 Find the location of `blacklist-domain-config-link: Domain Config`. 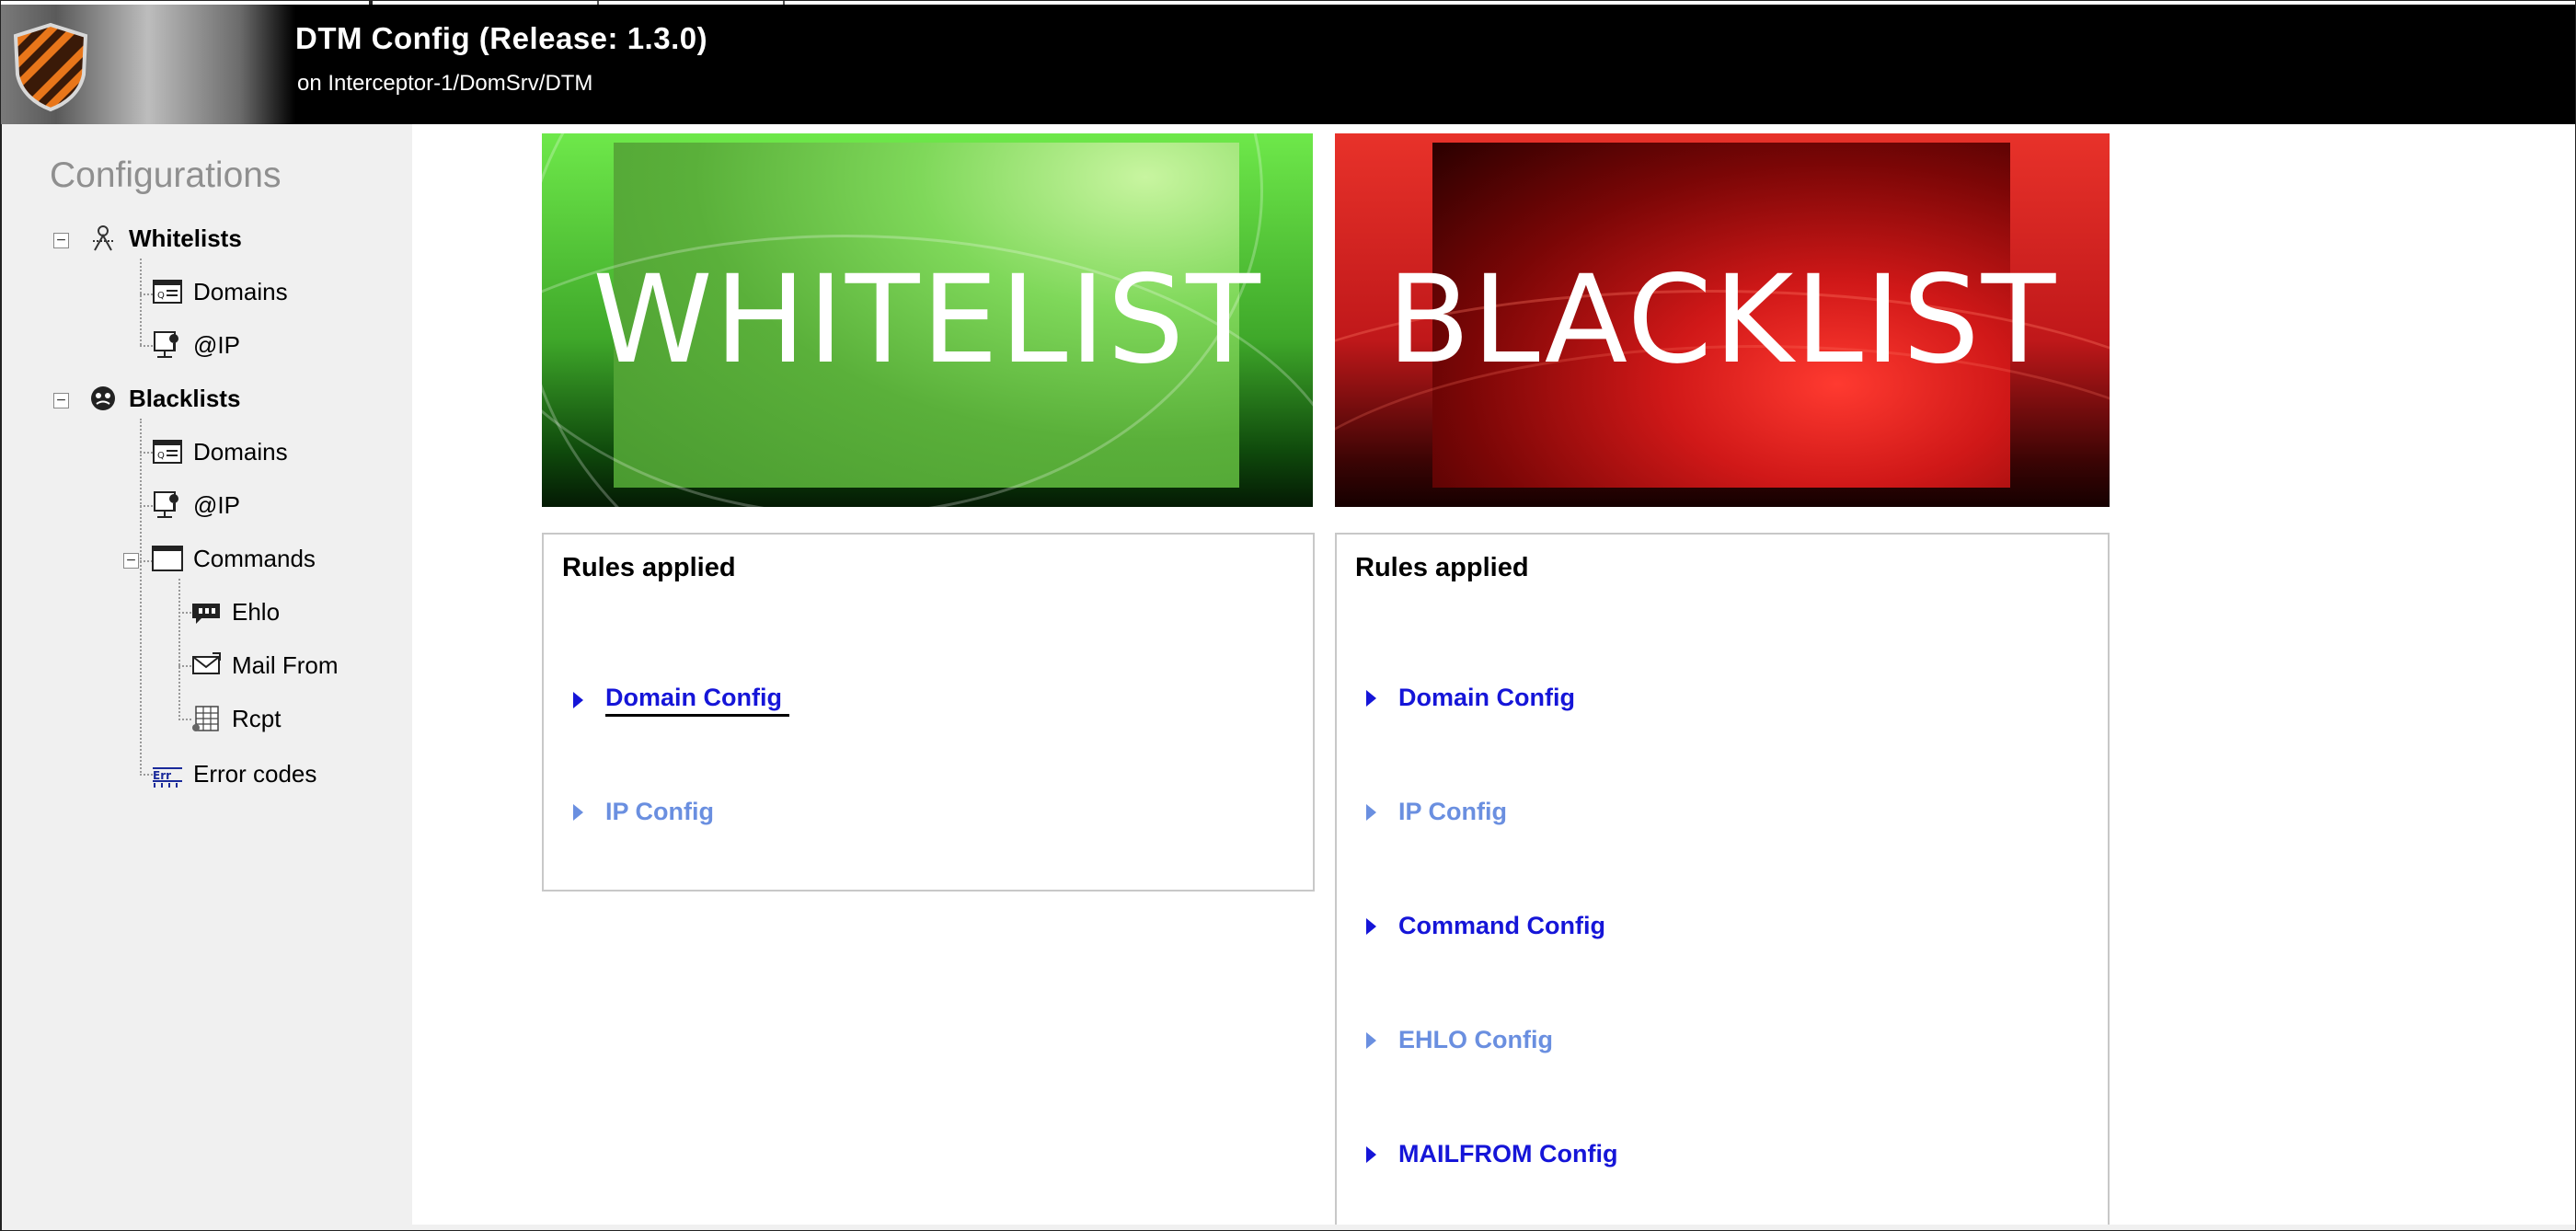

blacklist-domain-config-link: Domain Config is located at coordinates (1470, 698).